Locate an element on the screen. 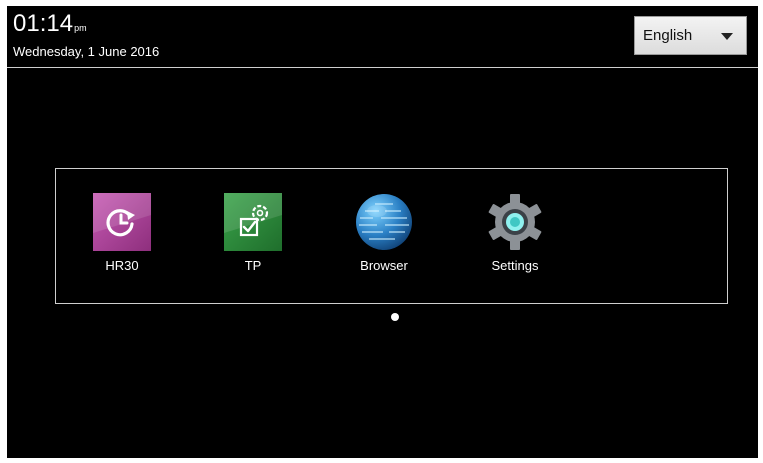 This screenshot has width=763, height=463. language-dropdown: English is located at coordinates (690, 35).